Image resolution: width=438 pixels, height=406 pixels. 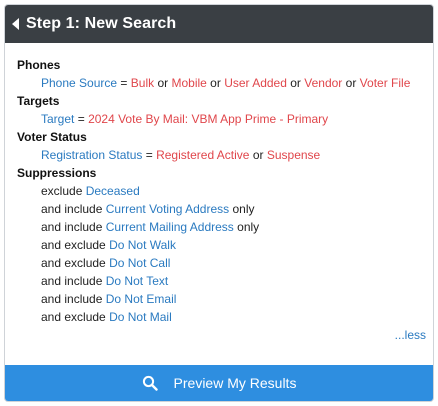 What do you see at coordinates (106, 263) in the screenshot?
I see `suppression-item: and exclude Do Not Call` at bounding box center [106, 263].